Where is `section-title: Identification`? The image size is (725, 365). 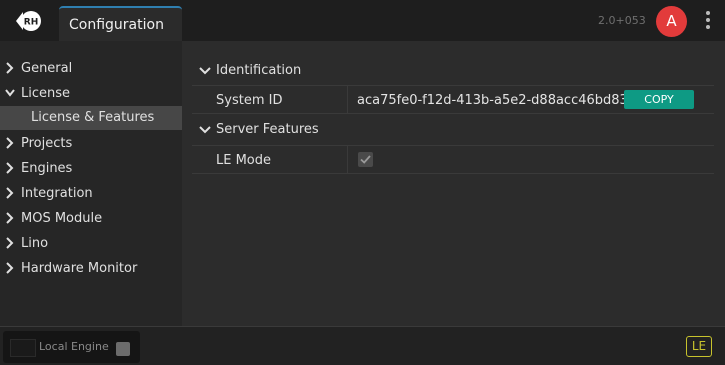 section-title: Identification is located at coordinates (259, 70).